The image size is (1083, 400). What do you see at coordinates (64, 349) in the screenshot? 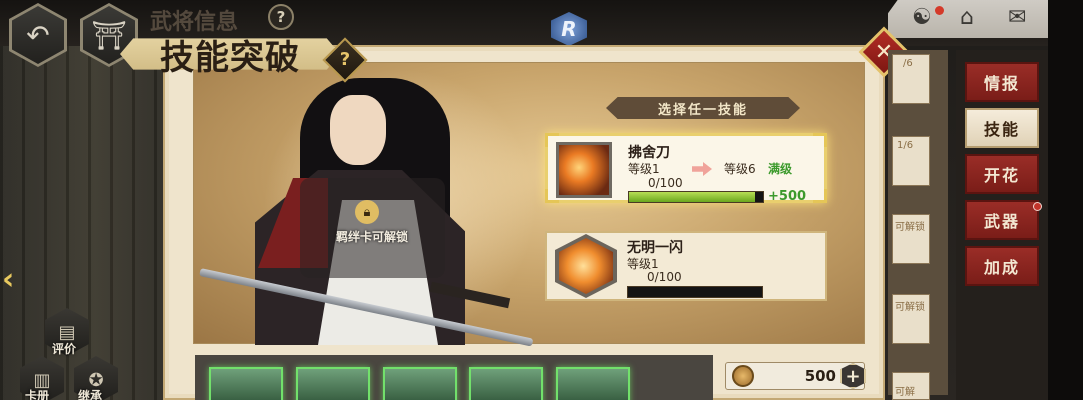
I see `rate-label: 评价` at bounding box center [64, 349].